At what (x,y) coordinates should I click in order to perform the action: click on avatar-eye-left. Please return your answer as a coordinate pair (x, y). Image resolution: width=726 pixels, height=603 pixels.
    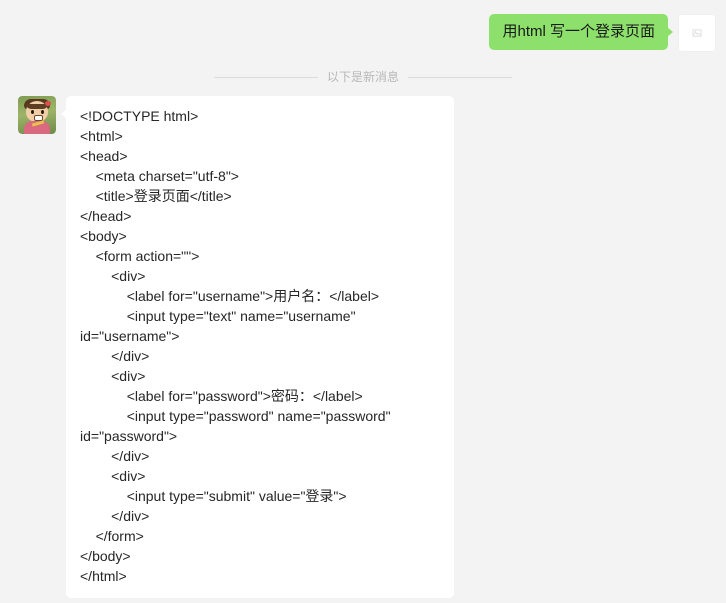
    Looking at the image, I should click on (32, 112).